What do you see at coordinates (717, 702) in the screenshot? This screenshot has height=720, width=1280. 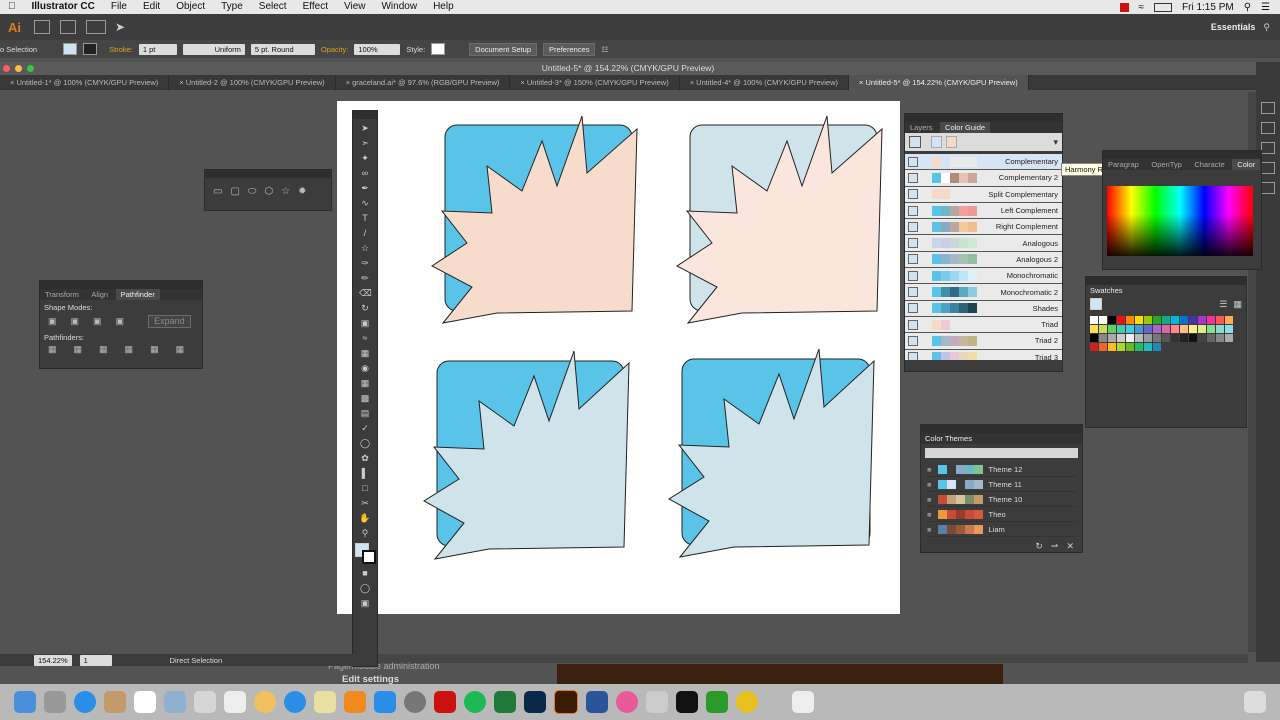 I see `camtasia-icon` at bounding box center [717, 702].